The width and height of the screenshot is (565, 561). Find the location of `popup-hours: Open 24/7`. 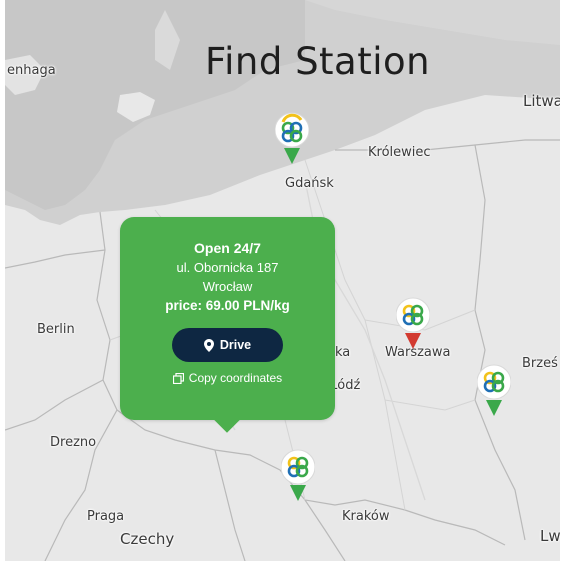

popup-hours: Open 24/7 is located at coordinates (227, 248).